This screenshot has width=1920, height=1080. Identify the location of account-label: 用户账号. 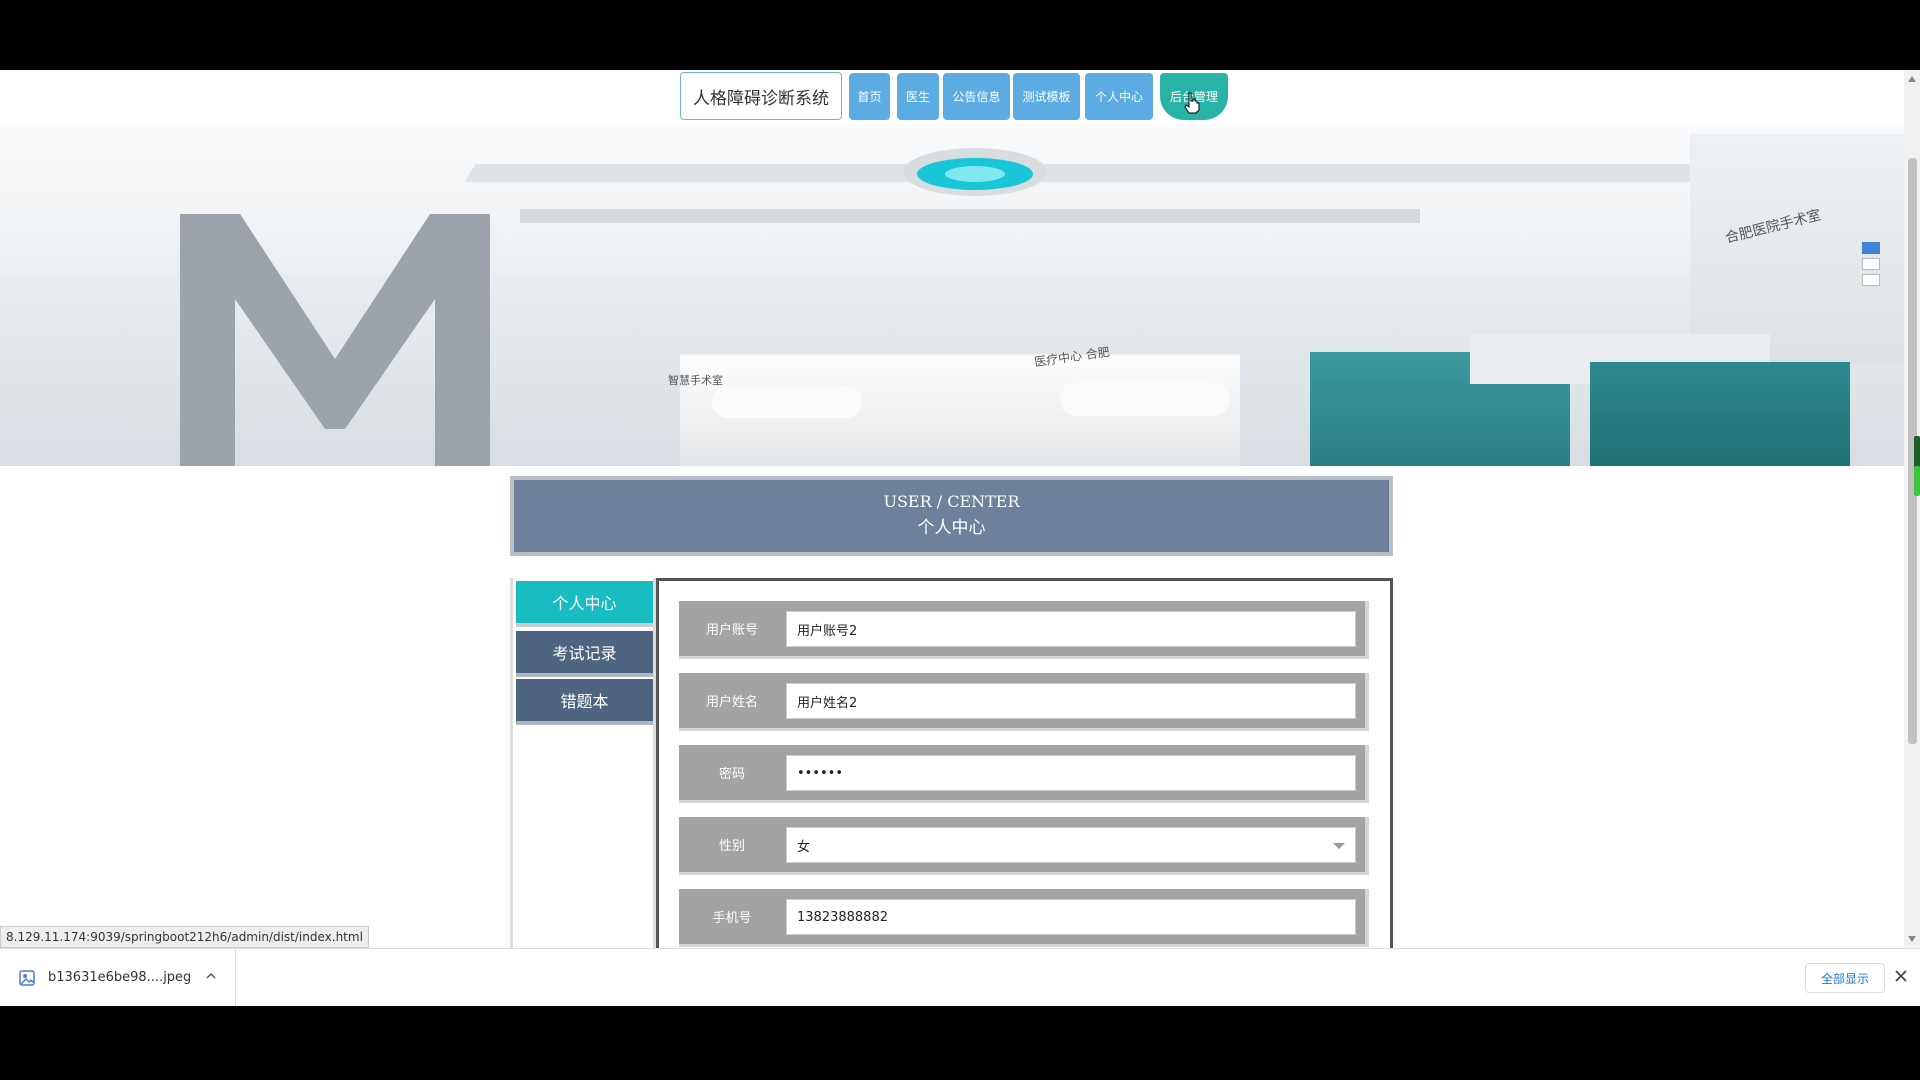
(731, 630).